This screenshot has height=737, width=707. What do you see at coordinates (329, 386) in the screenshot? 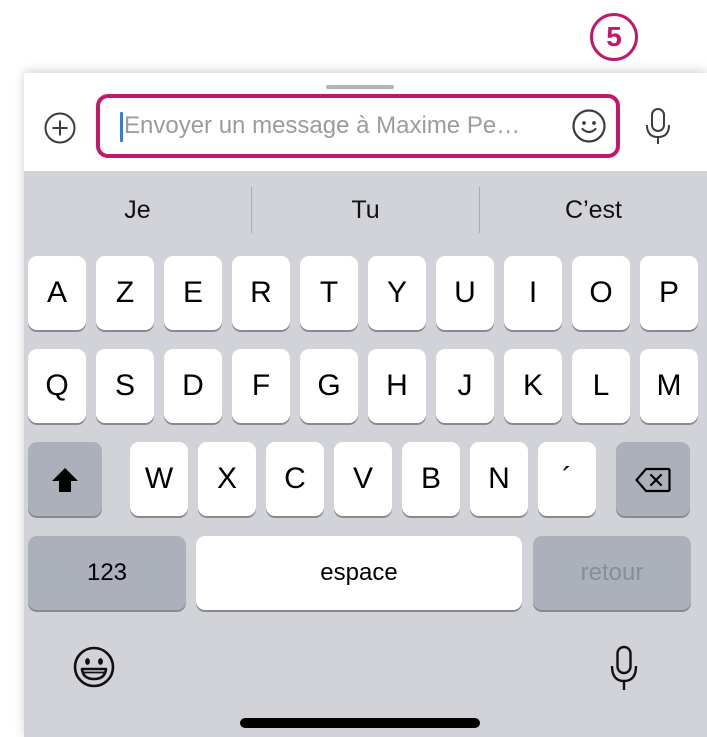
I see `key-g: G` at bounding box center [329, 386].